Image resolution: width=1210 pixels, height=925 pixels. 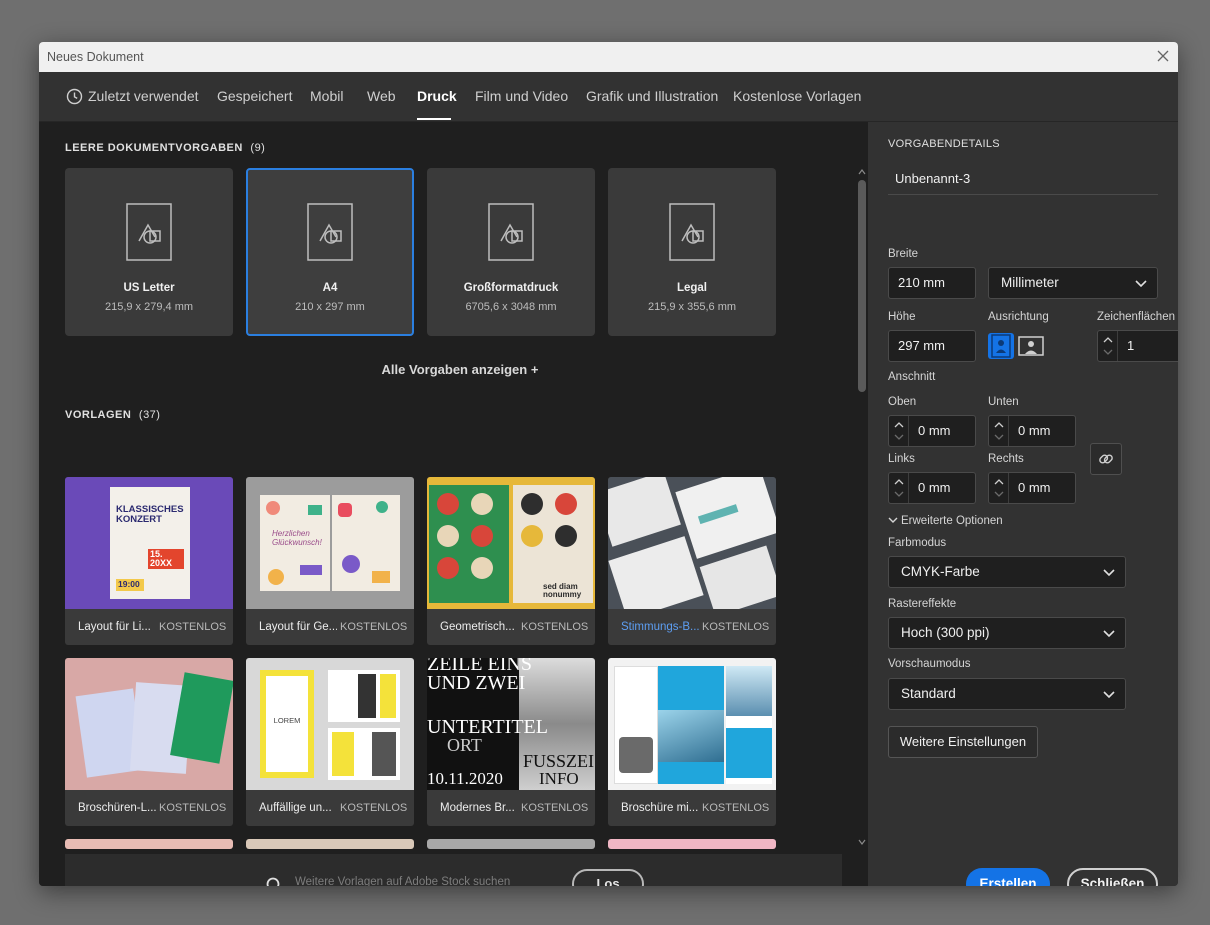 I want to click on thumb-text: UNTERTITEL, so click(x=487, y=727).